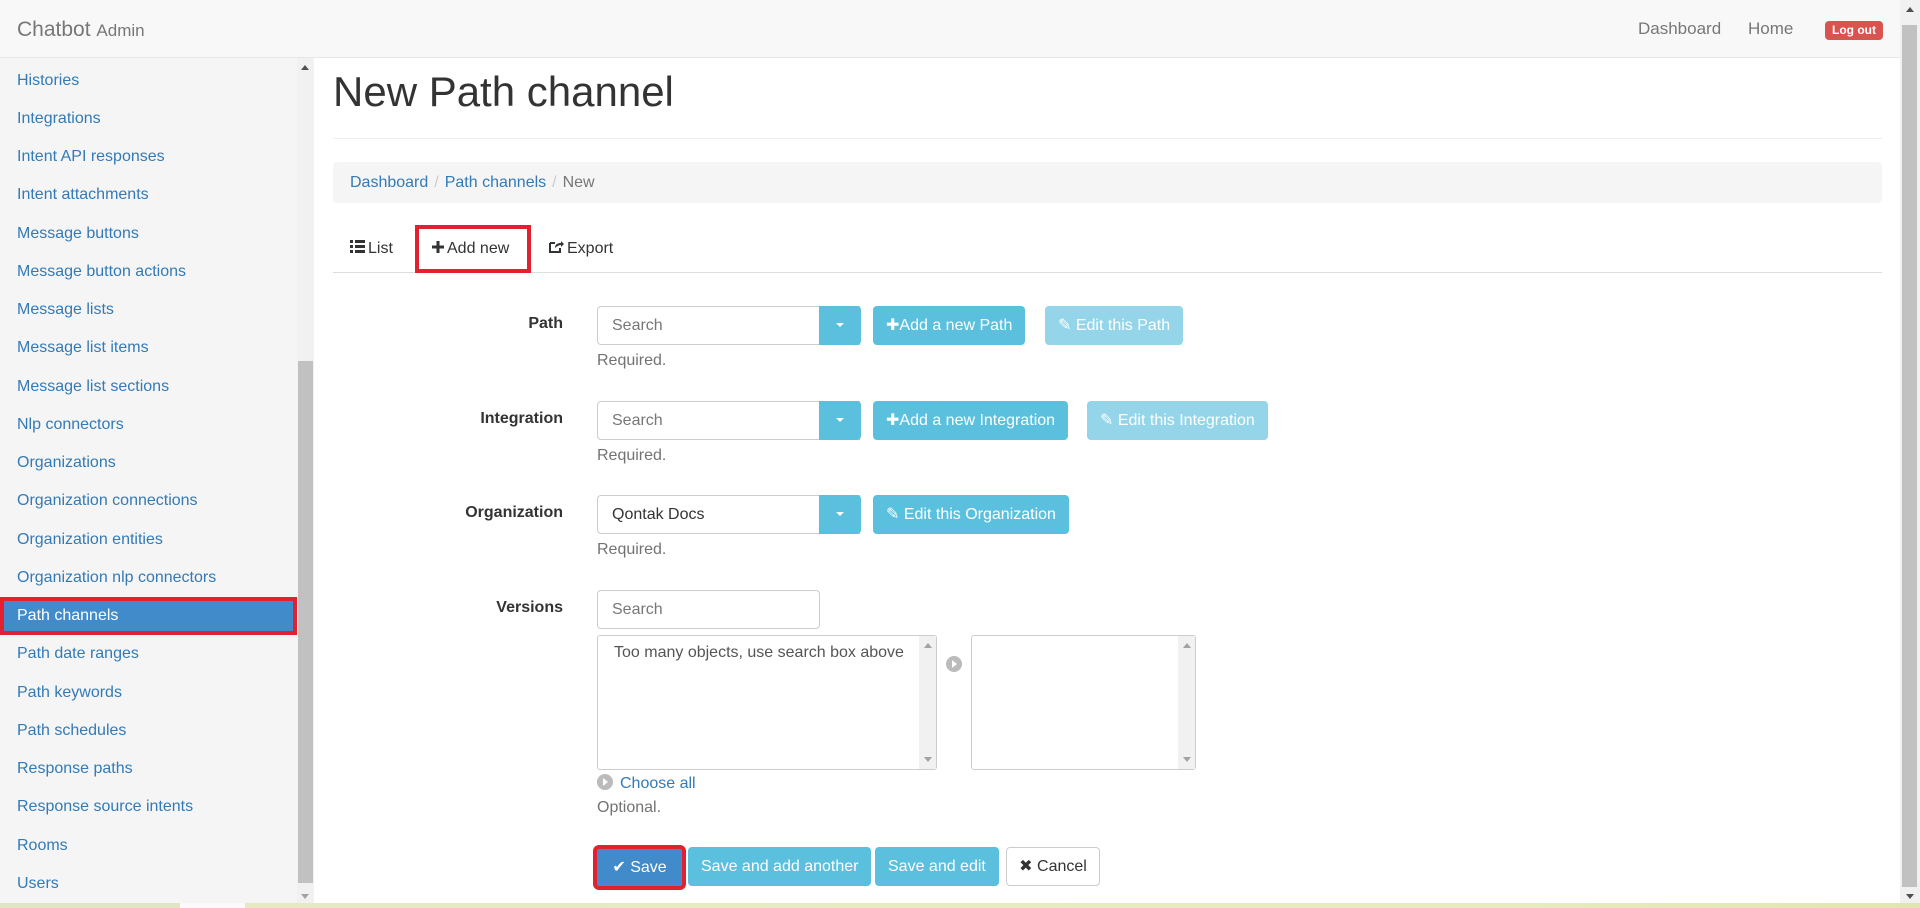 The image size is (1920, 908). I want to click on available-list-scrollbar, so click(927, 702).